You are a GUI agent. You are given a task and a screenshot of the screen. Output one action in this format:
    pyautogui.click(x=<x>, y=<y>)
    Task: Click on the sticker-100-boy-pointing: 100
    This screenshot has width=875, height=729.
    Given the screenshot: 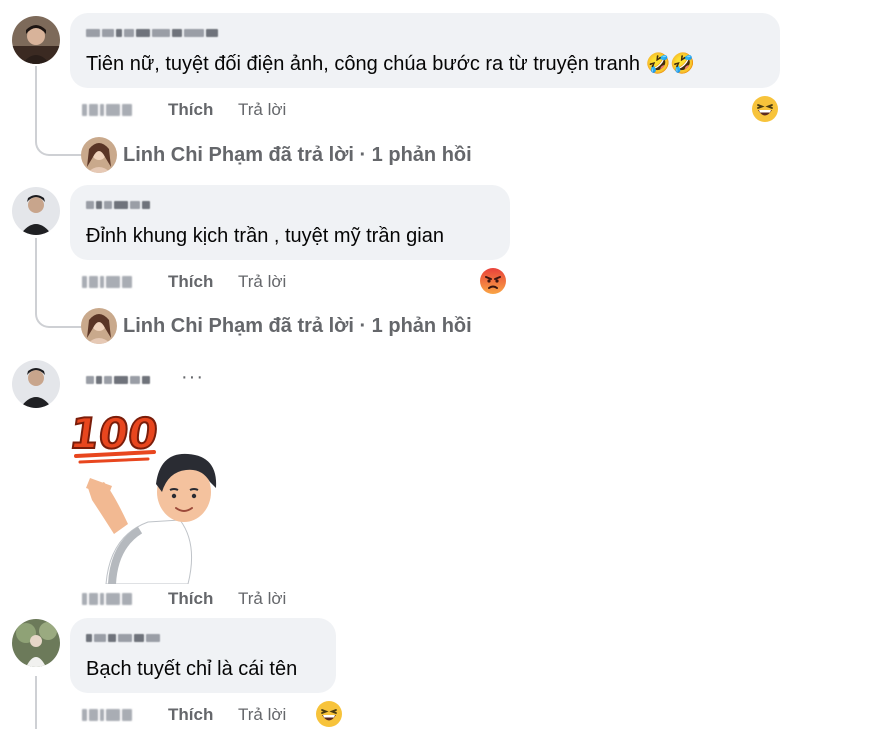 What is the action you would take?
    pyautogui.click(x=150, y=494)
    